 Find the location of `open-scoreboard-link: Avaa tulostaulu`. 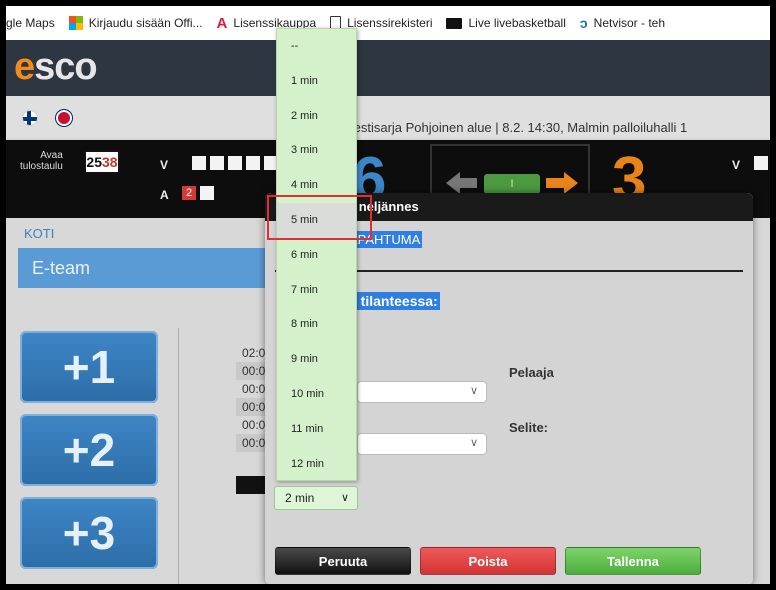

open-scoreboard-link: Avaa tulostaulu is located at coordinates (41, 161).